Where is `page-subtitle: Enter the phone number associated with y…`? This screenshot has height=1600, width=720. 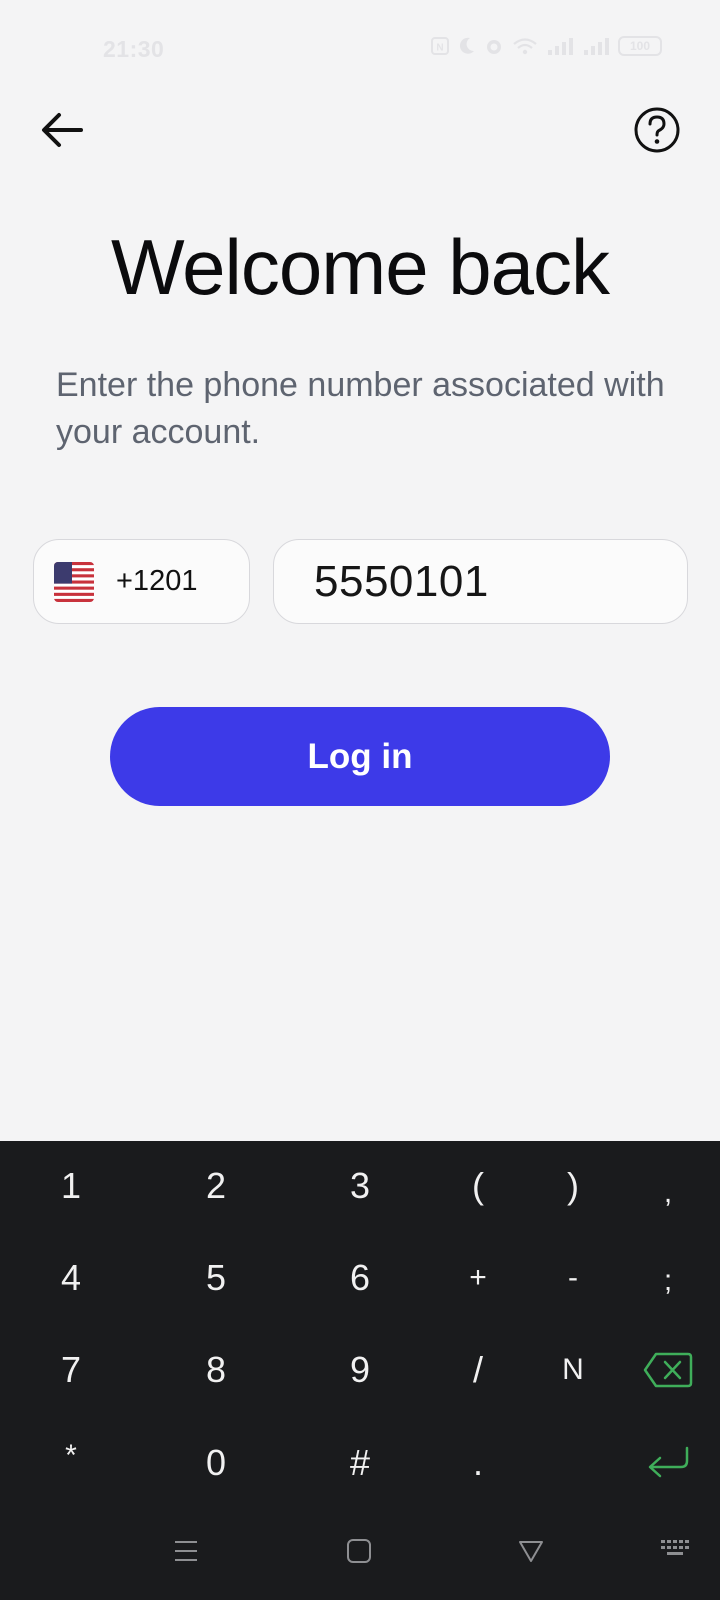 page-subtitle: Enter the phone number associated with y… is located at coordinates (360, 408).